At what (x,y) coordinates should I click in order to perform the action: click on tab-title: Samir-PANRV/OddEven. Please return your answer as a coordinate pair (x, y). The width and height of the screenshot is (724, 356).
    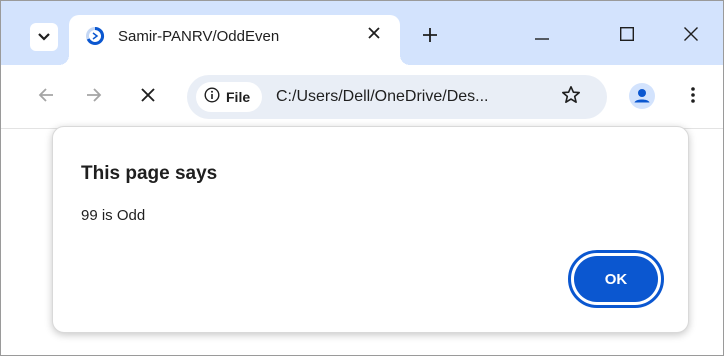
    Looking at the image, I should click on (199, 36).